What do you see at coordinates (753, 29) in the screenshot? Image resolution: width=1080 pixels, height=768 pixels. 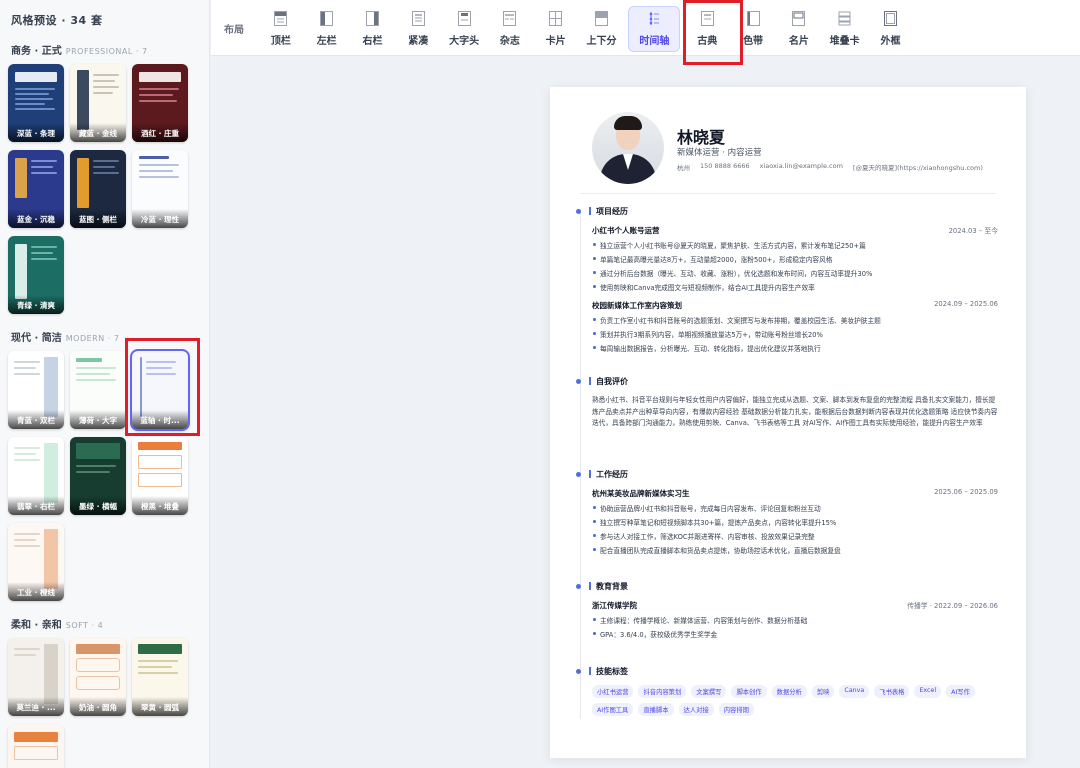 I see `tab-color-band: 色带` at bounding box center [753, 29].